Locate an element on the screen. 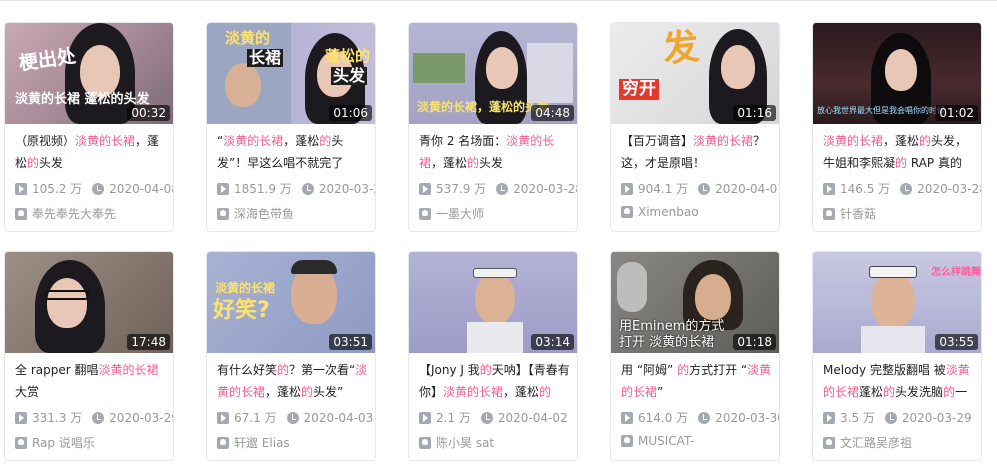 The width and height of the screenshot is (997, 466). video-title: （原视频）淡黄的长裙，蓬松的头发 is located at coordinates (91, 152).